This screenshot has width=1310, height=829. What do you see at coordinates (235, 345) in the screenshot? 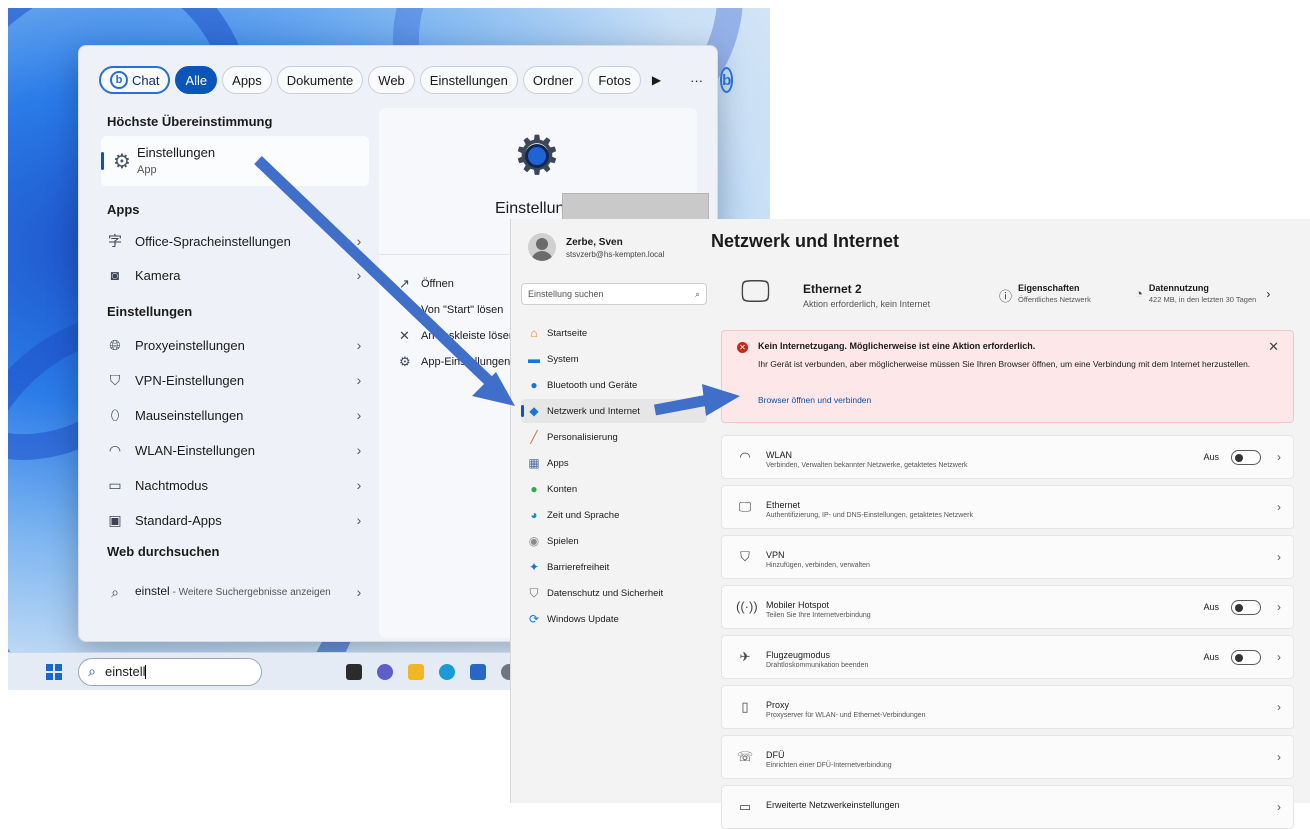
I see `result-proxy-settings: 🌐︎ Proxyeinstellungen ›` at bounding box center [235, 345].